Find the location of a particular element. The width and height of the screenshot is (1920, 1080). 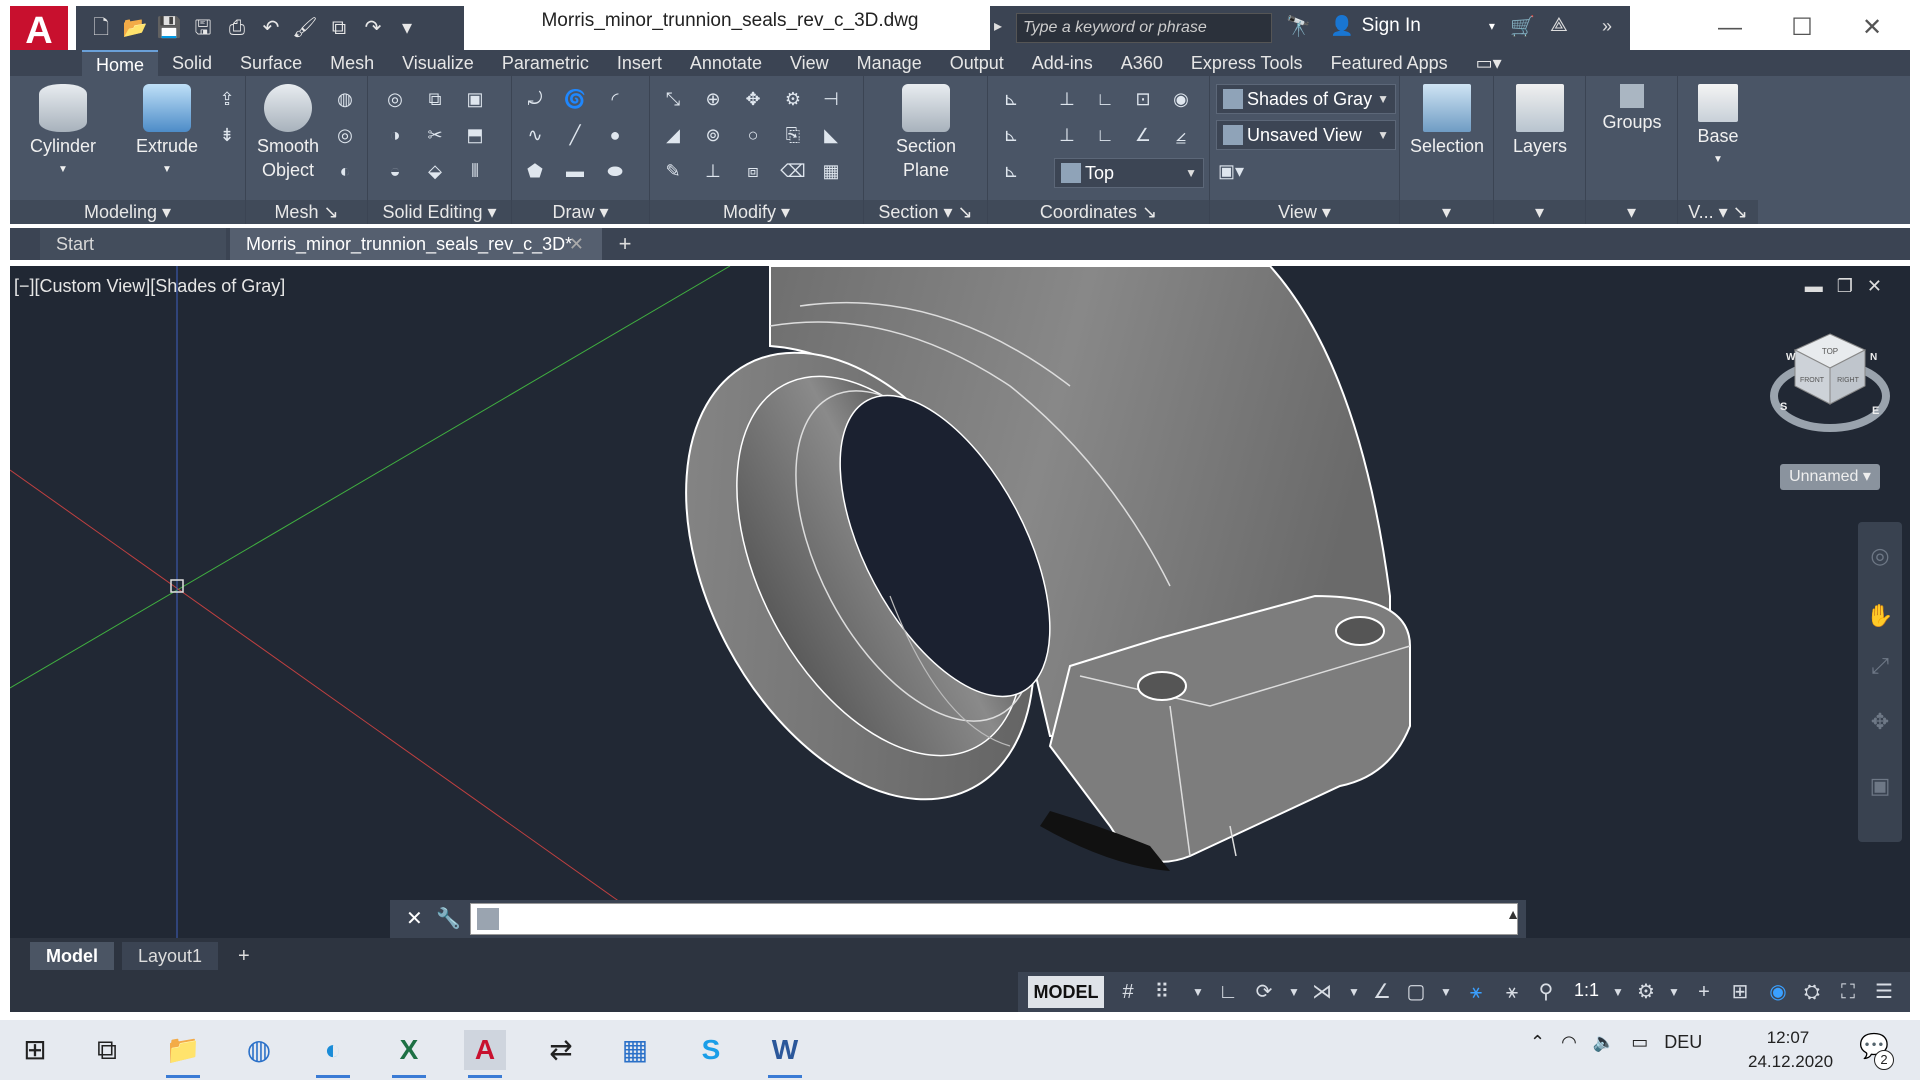

tab-insert: Insert is located at coordinates (639, 63).